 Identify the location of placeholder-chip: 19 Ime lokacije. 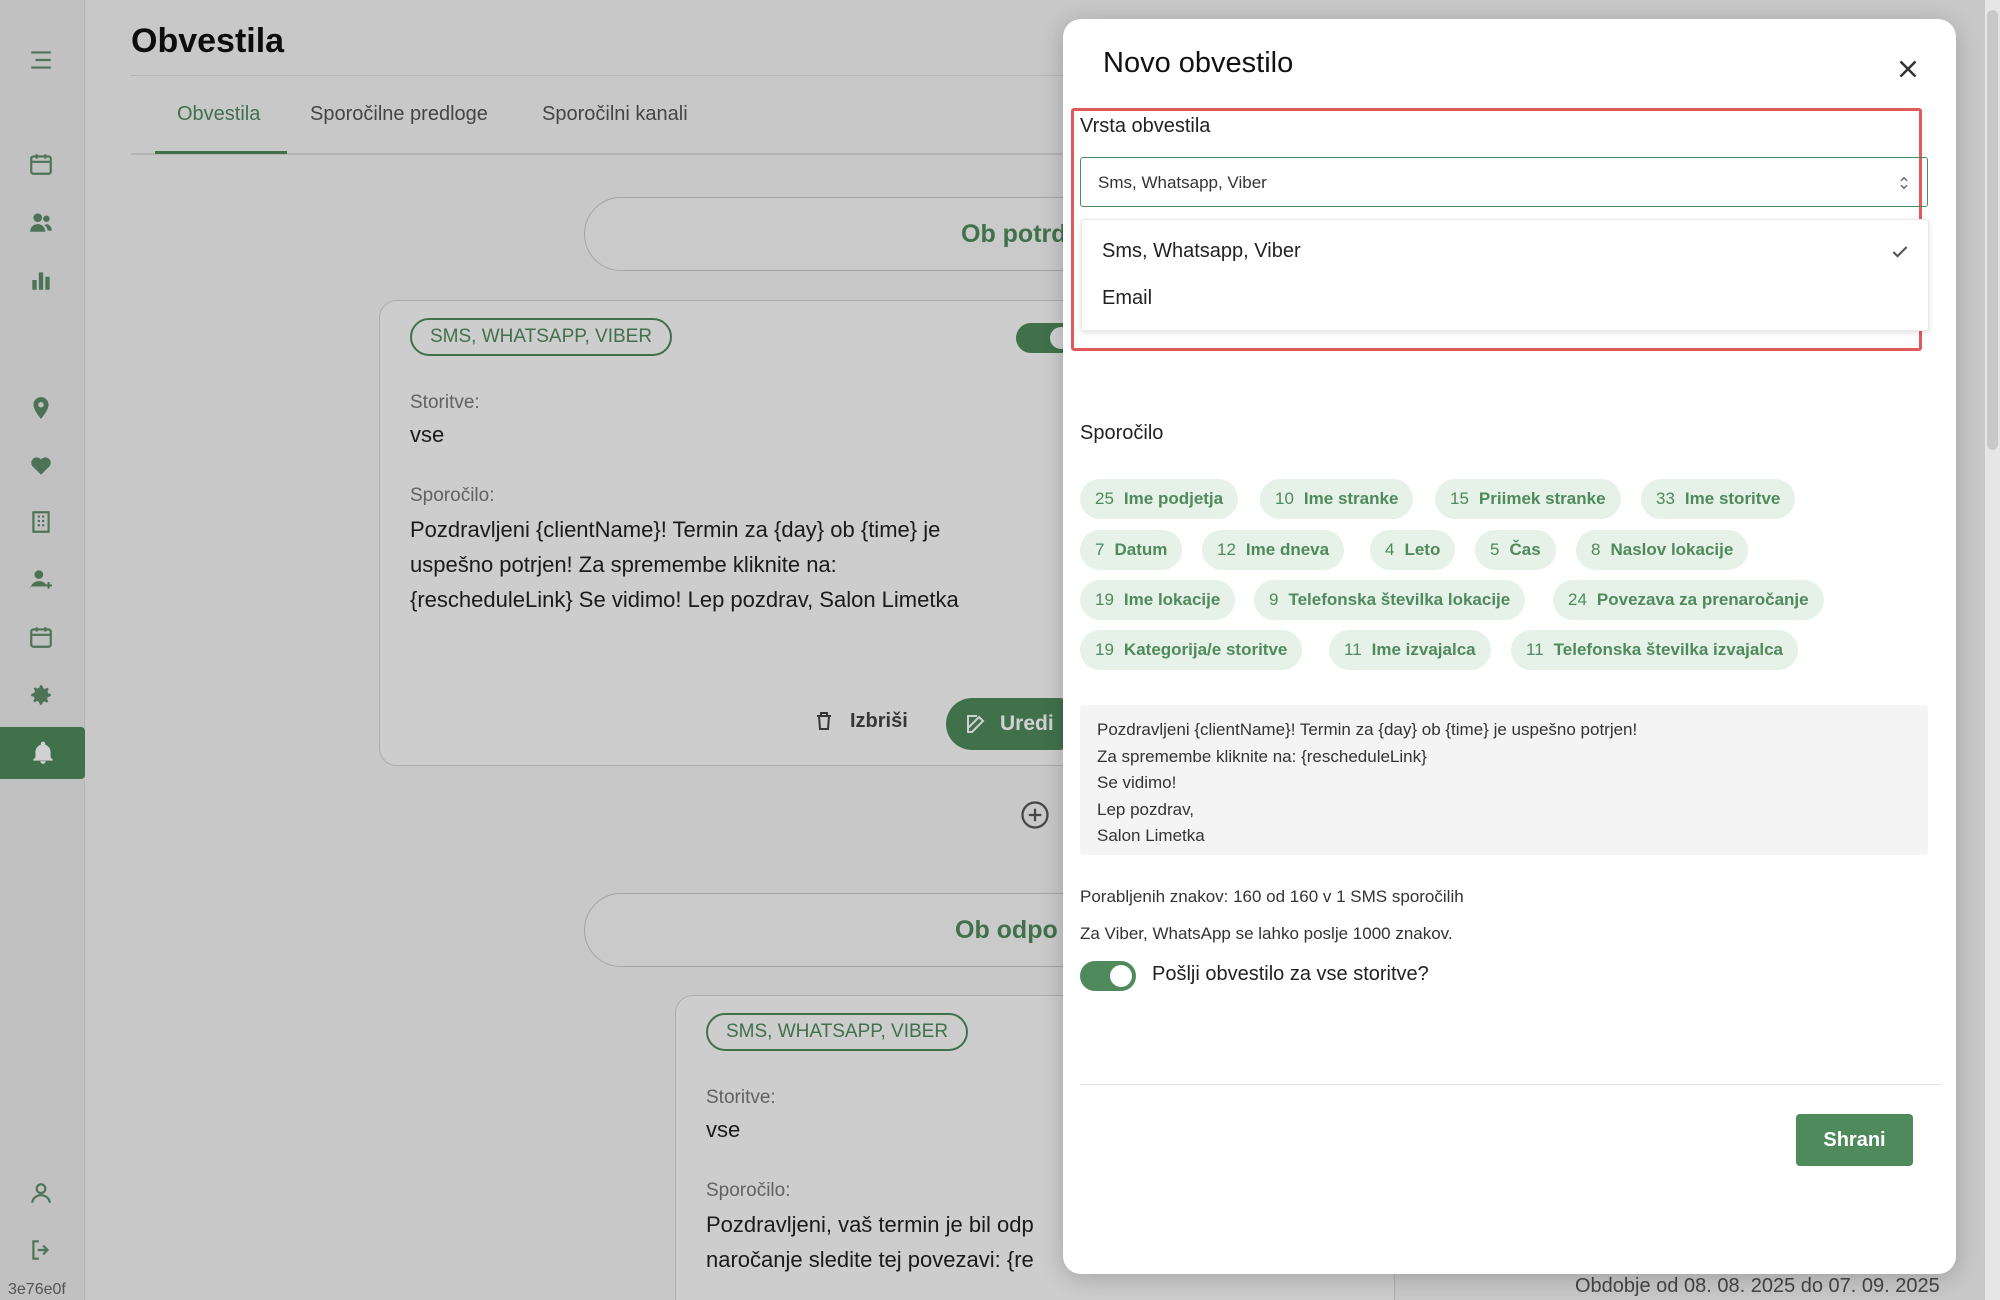
(1158, 600).